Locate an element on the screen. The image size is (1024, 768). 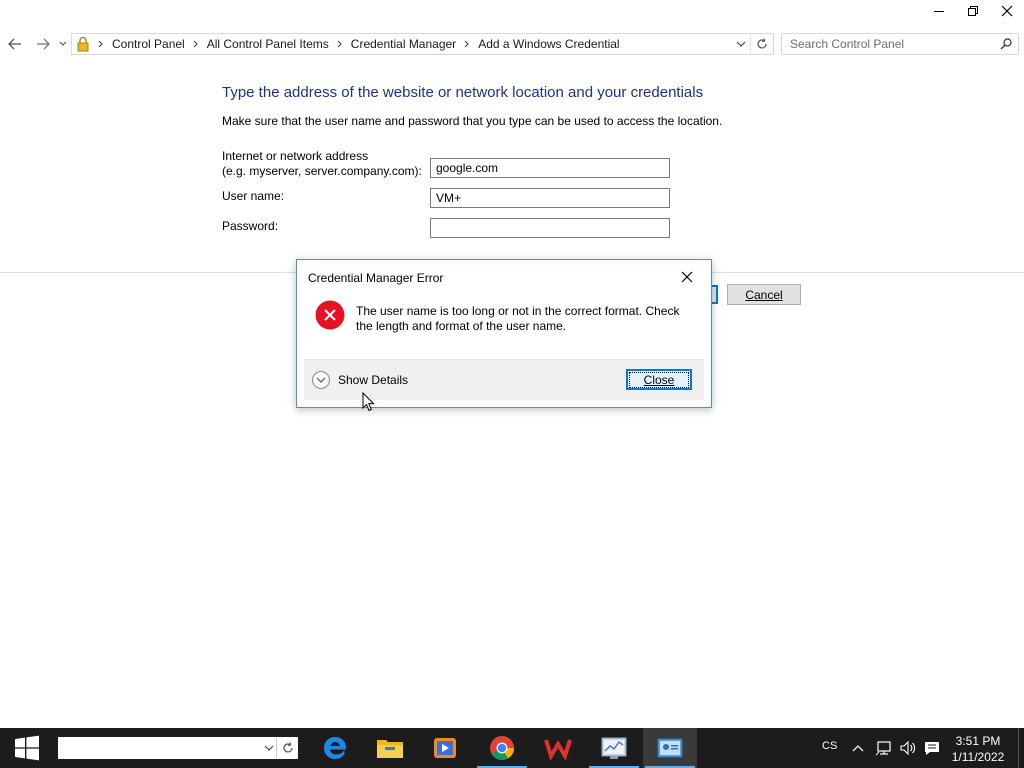
edge-icon is located at coordinates (335, 748).